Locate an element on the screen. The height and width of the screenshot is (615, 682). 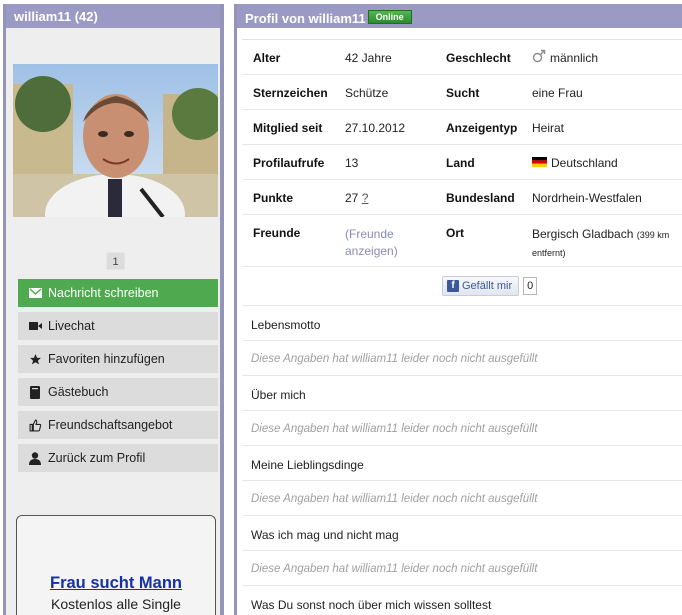
info-value: Heirat is located at coordinates (548, 128).